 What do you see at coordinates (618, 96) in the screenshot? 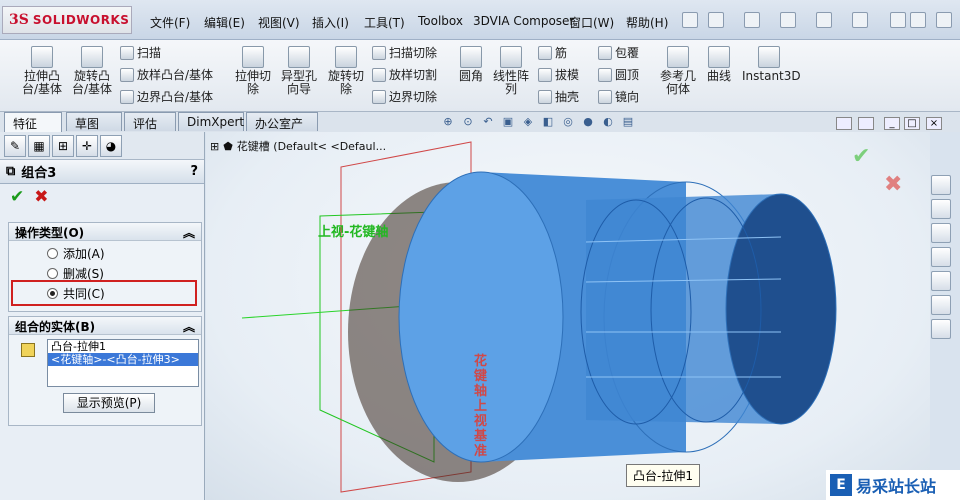
I see `mirror-button: 镜向` at bounding box center [618, 96].